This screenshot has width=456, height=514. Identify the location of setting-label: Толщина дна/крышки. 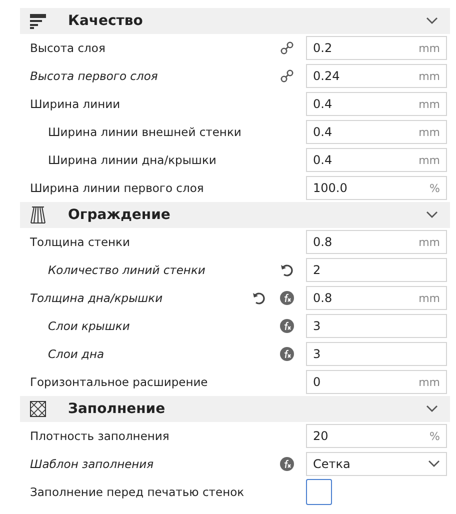
(96, 298).